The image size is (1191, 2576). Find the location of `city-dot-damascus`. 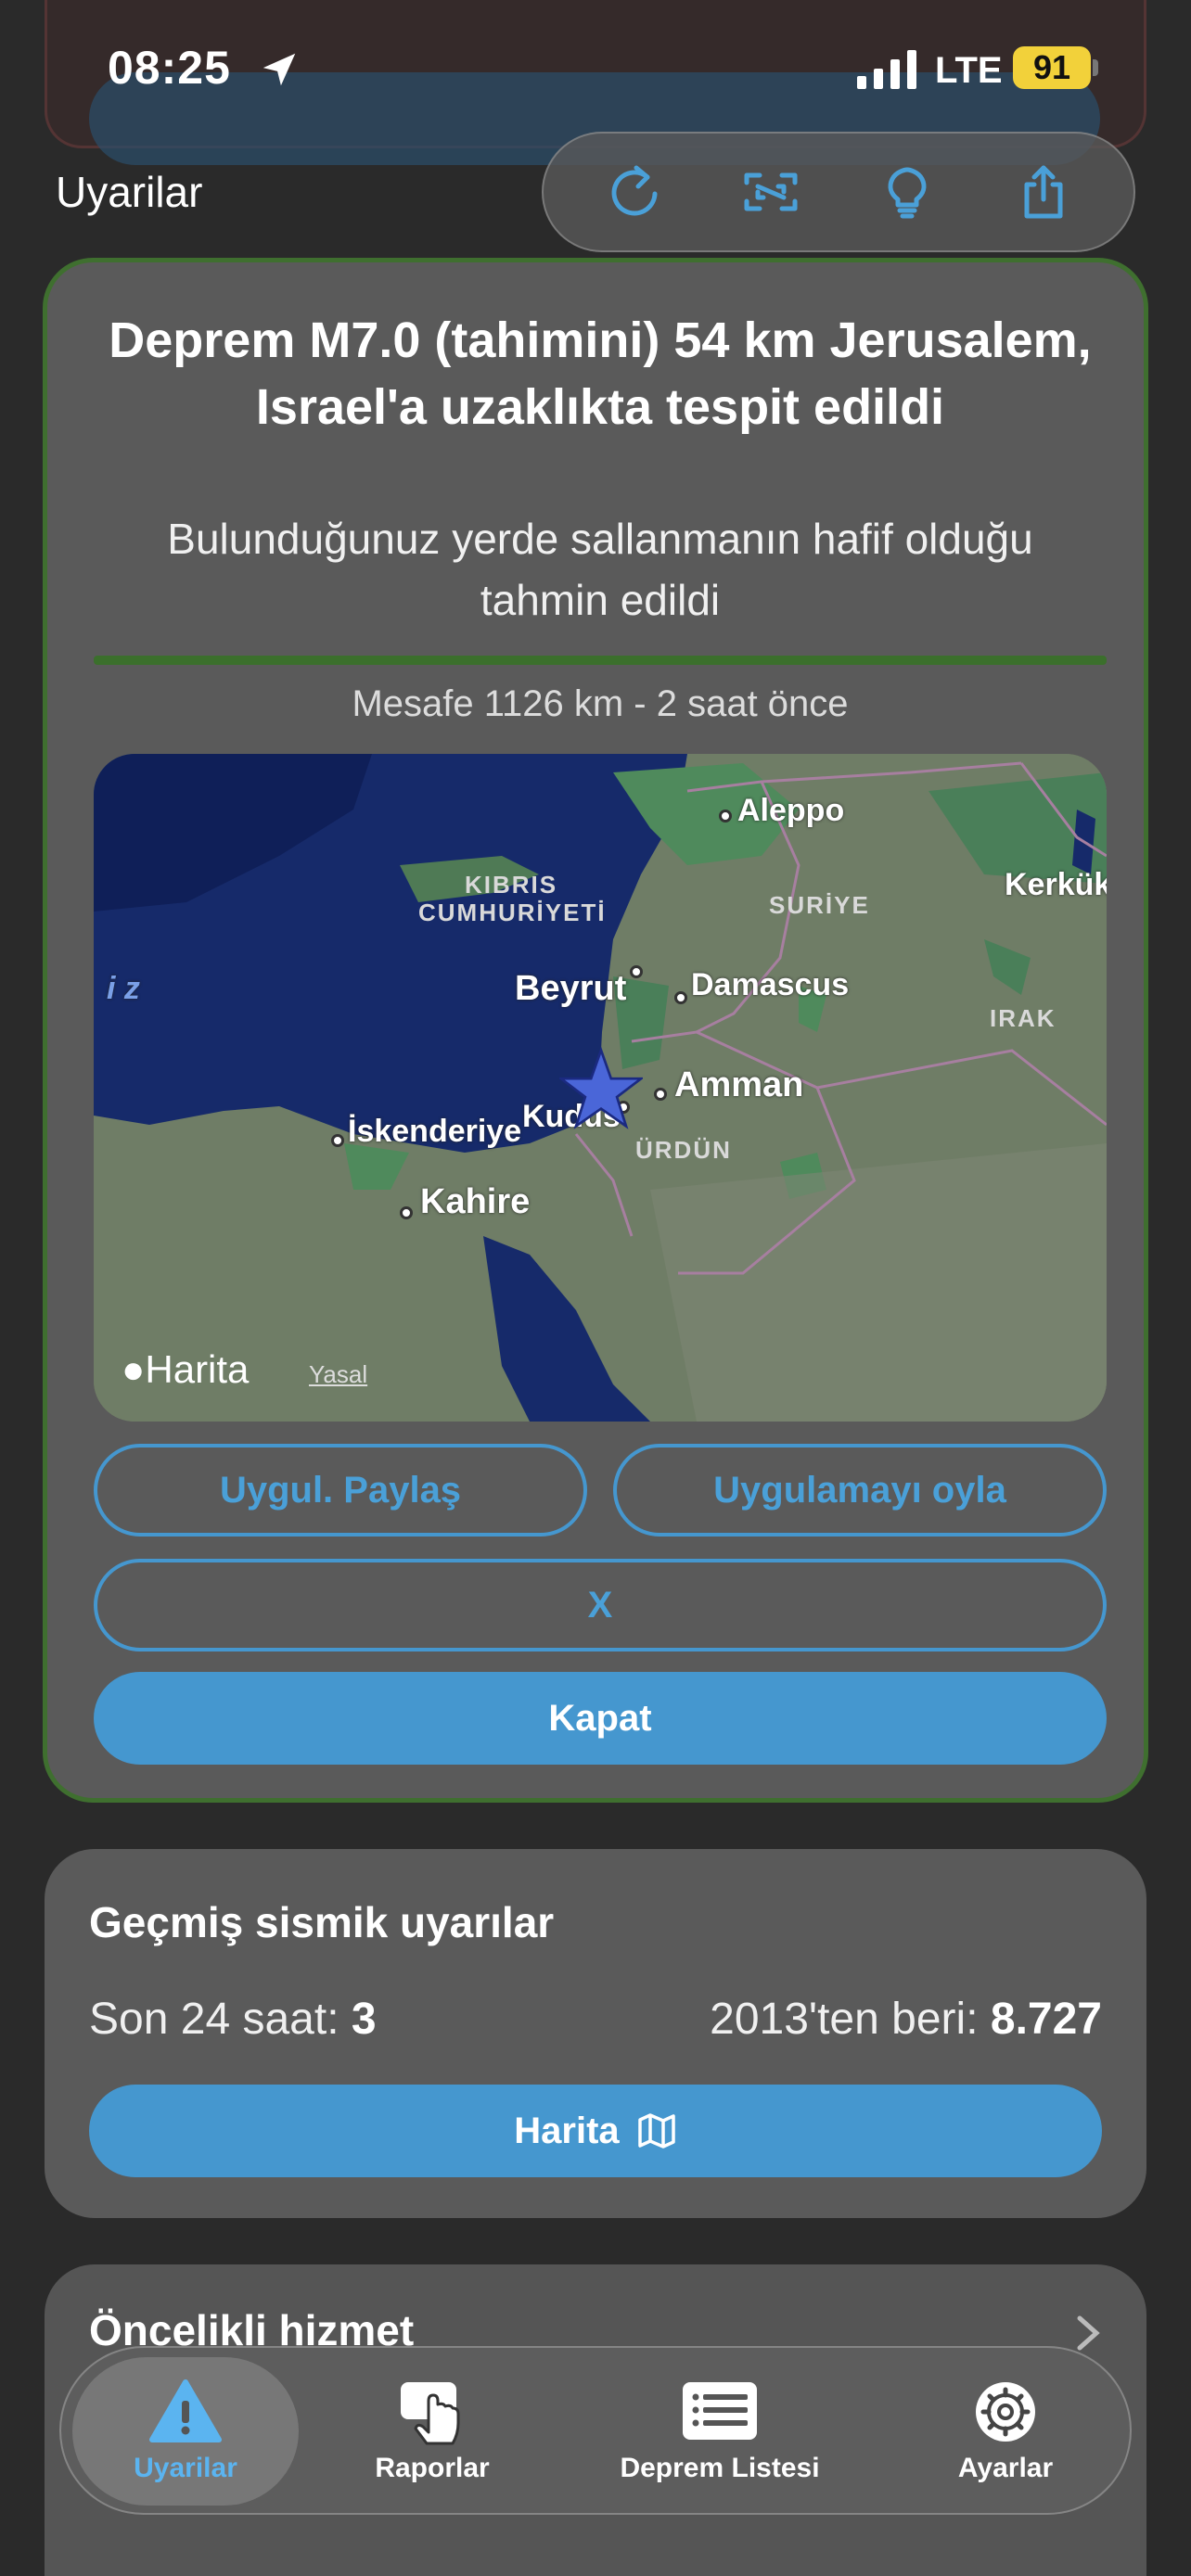

city-dot-damascus is located at coordinates (680, 997).